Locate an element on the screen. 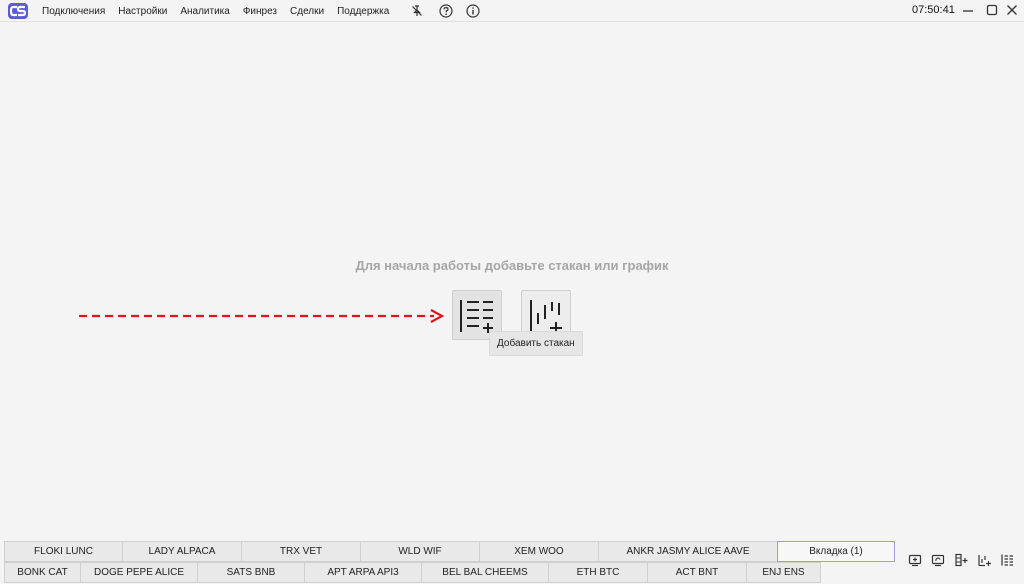 The width and height of the screenshot is (1024, 584). tab-floki-lunc: FLOKI LUNC is located at coordinates (63, 551).